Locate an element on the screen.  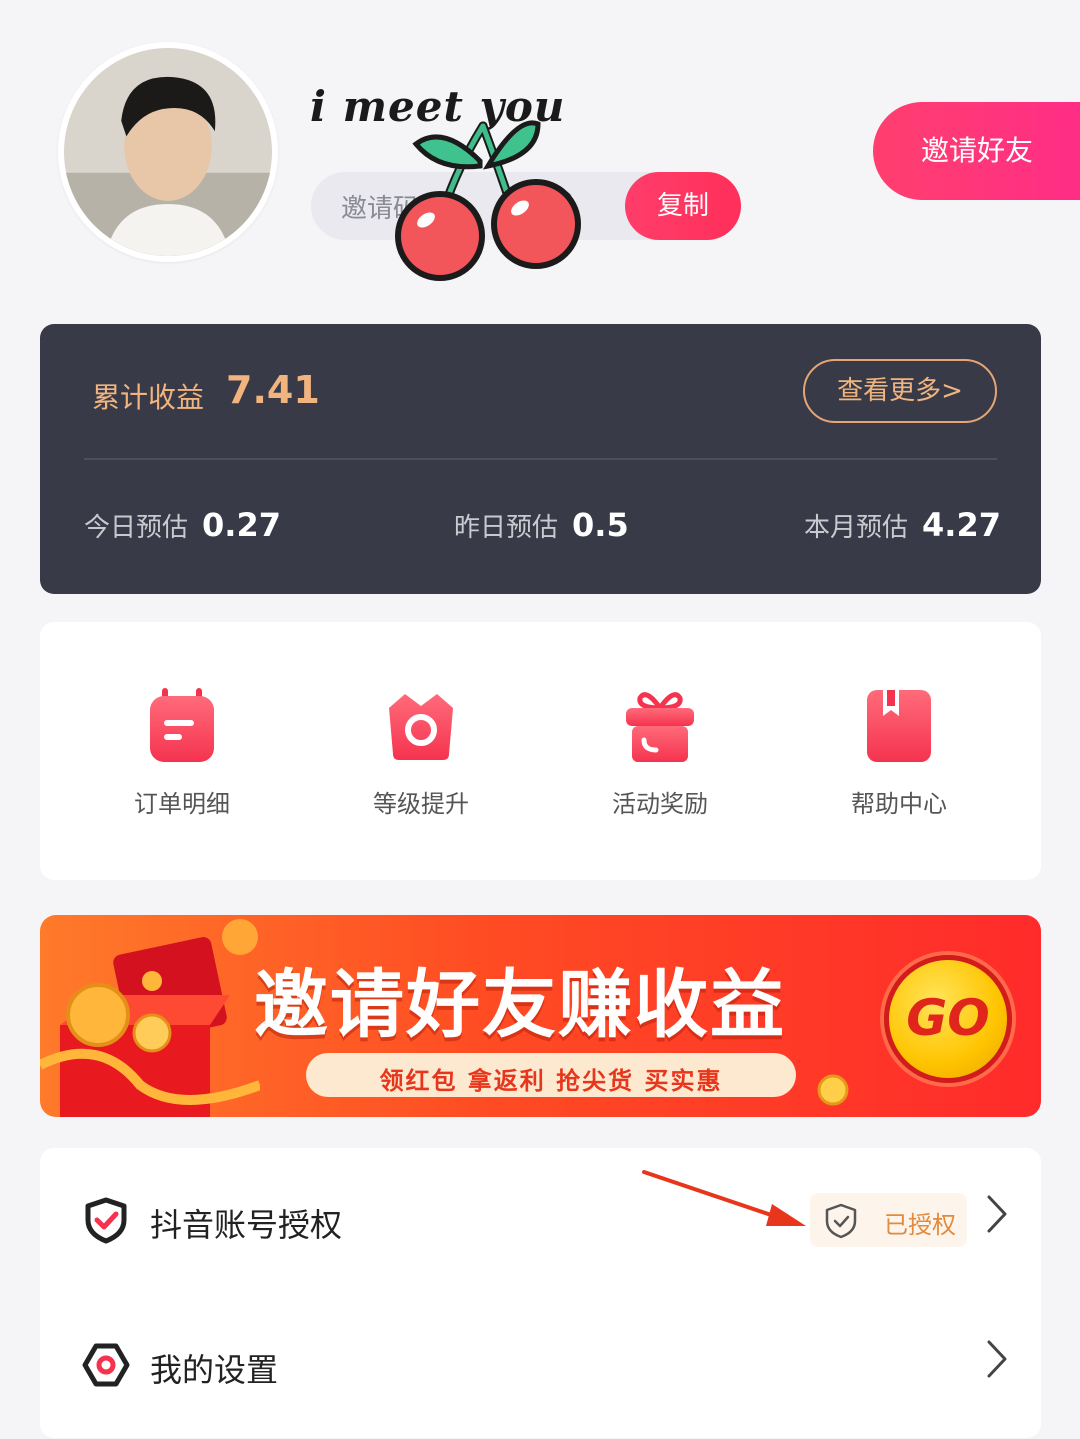
authorized-badge: 已授权 is located at coordinates (888, 1220).